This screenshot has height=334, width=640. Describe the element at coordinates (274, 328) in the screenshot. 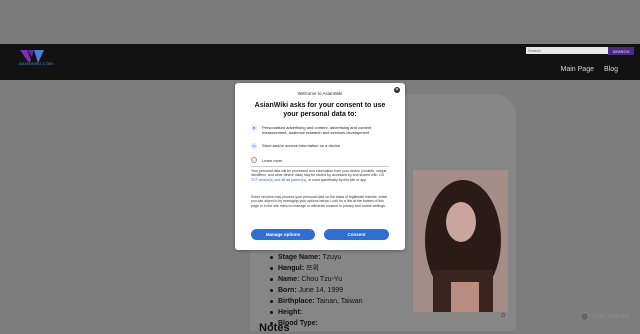

I see `notes-heading: Notes` at that location.